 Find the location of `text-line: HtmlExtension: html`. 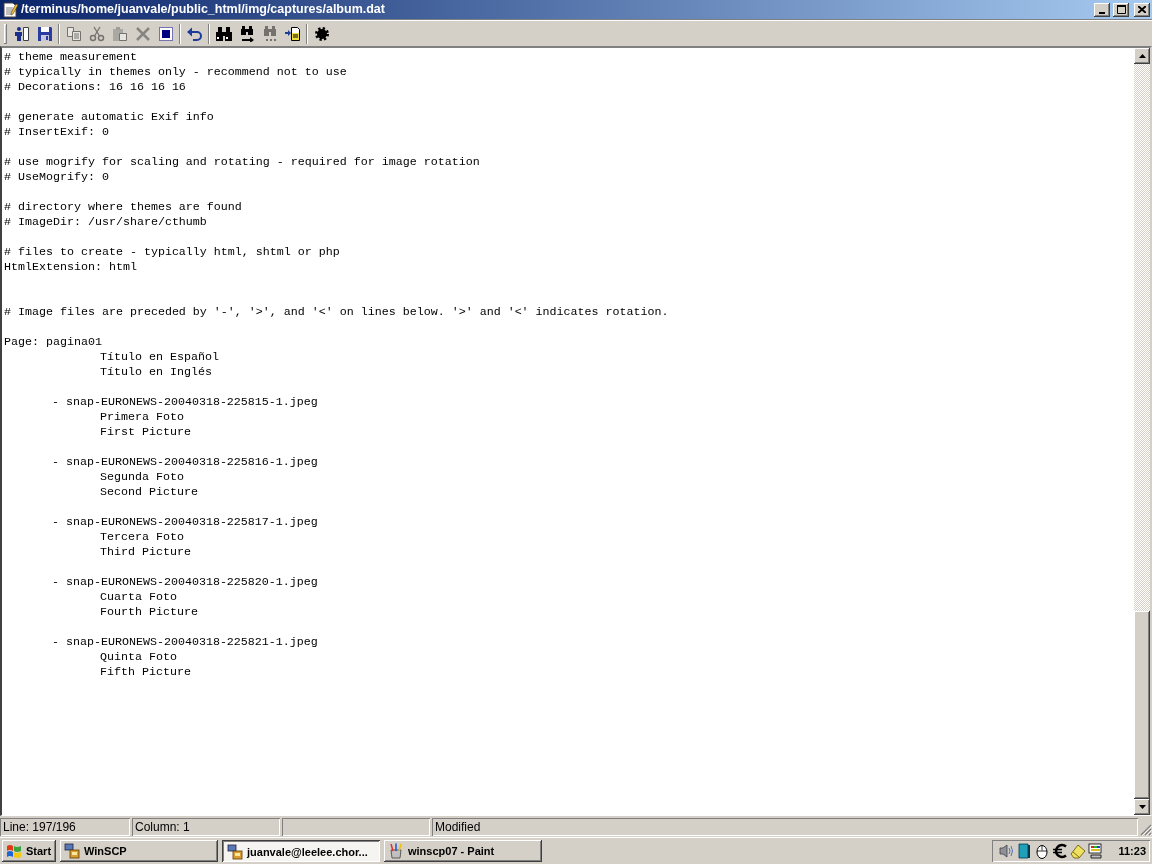

text-line: HtmlExtension: html is located at coordinates (70, 267).